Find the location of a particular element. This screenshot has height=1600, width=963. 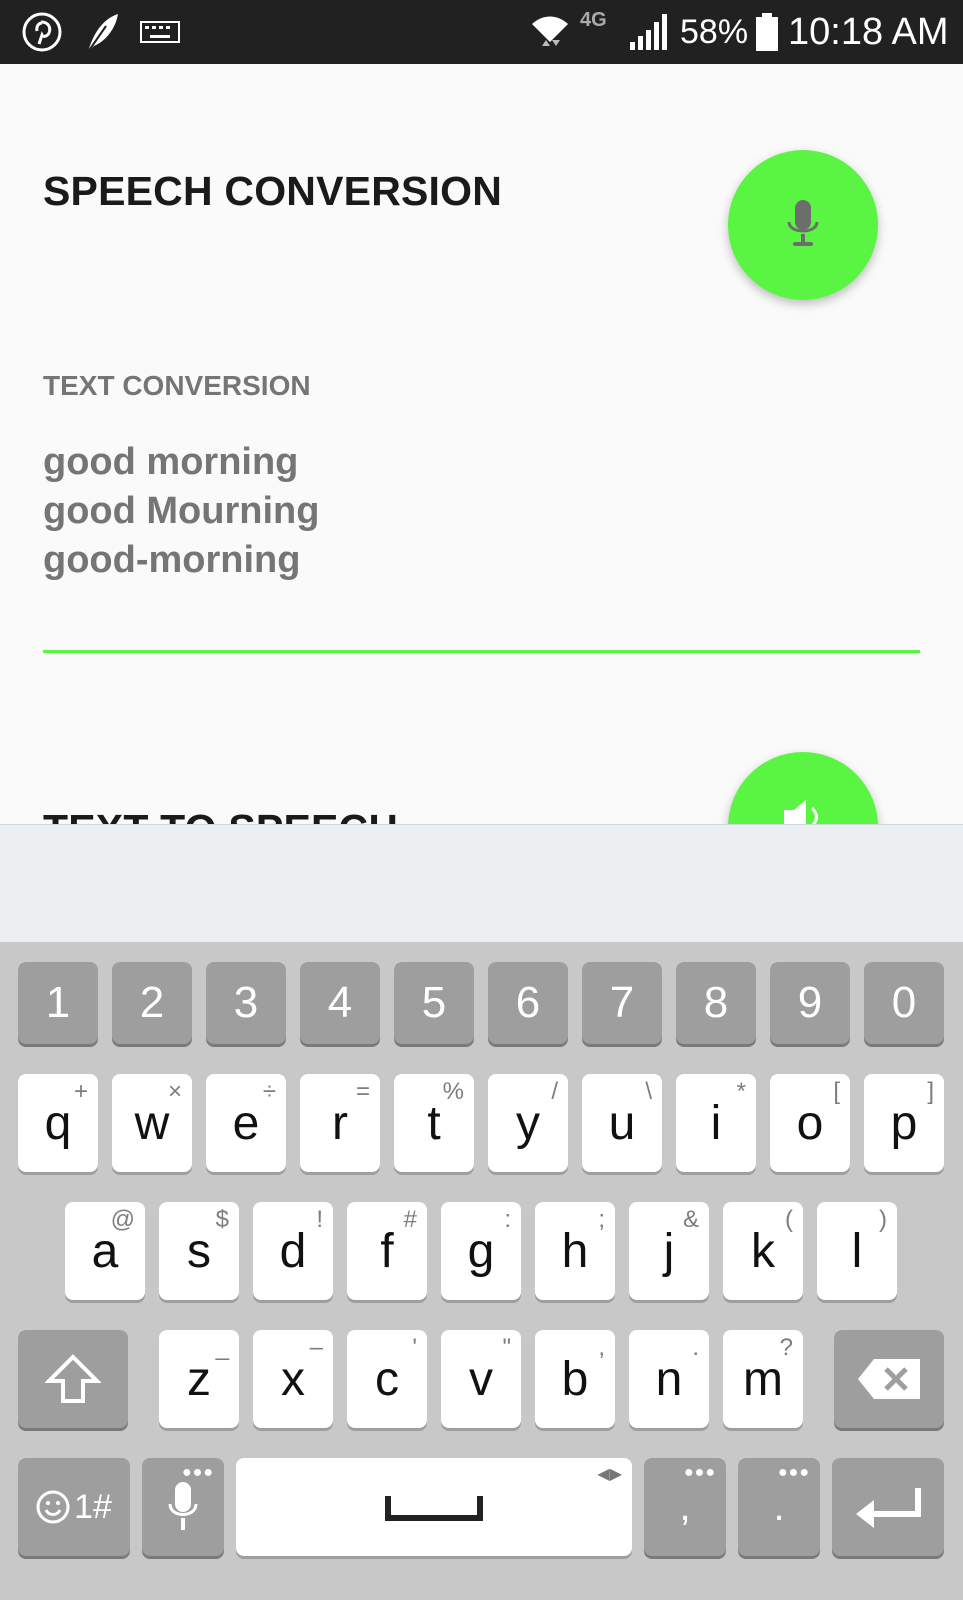

key-n: .n is located at coordinates (669, 1379).